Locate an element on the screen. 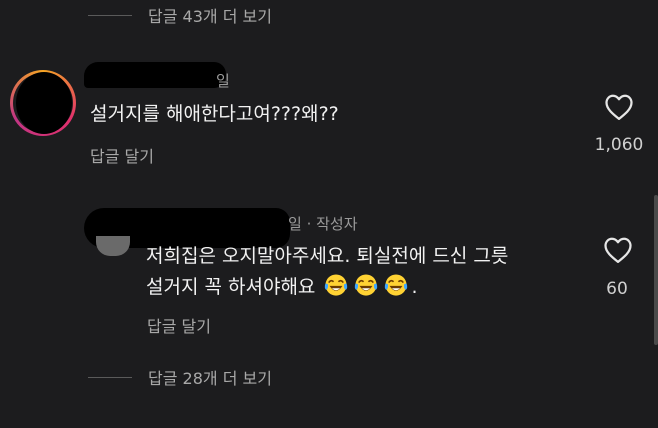 This screenshot has width=658, height=428. reply-text-line2-body: 설거지 꼭 하셔야해요 is located at coordinates (231, 287).